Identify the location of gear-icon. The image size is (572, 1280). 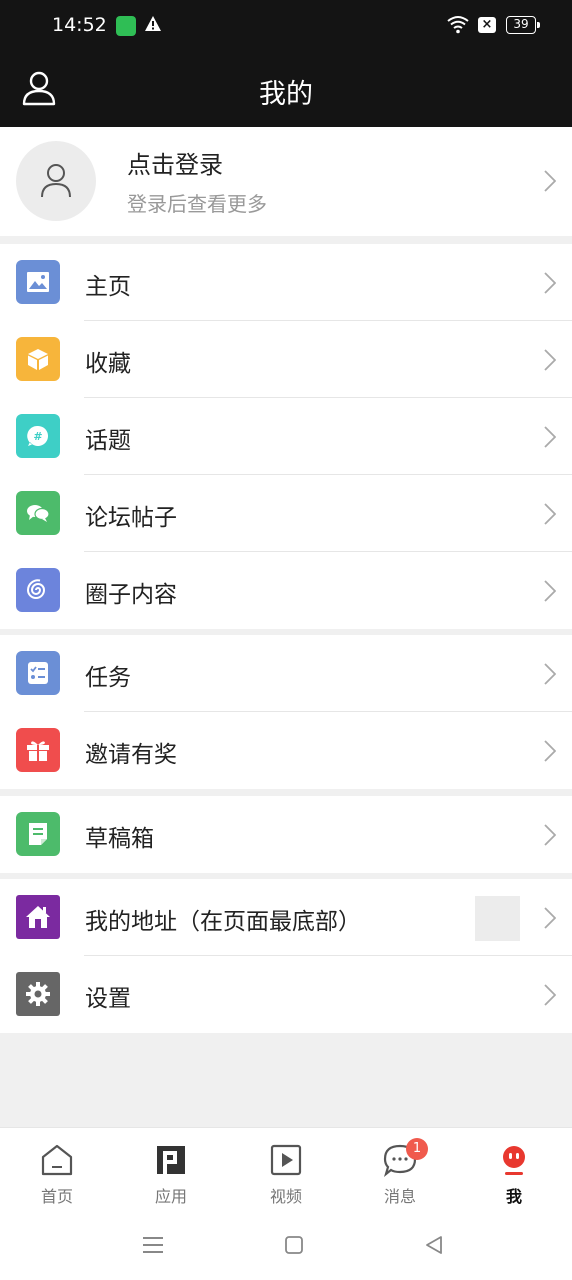
(38, 994).